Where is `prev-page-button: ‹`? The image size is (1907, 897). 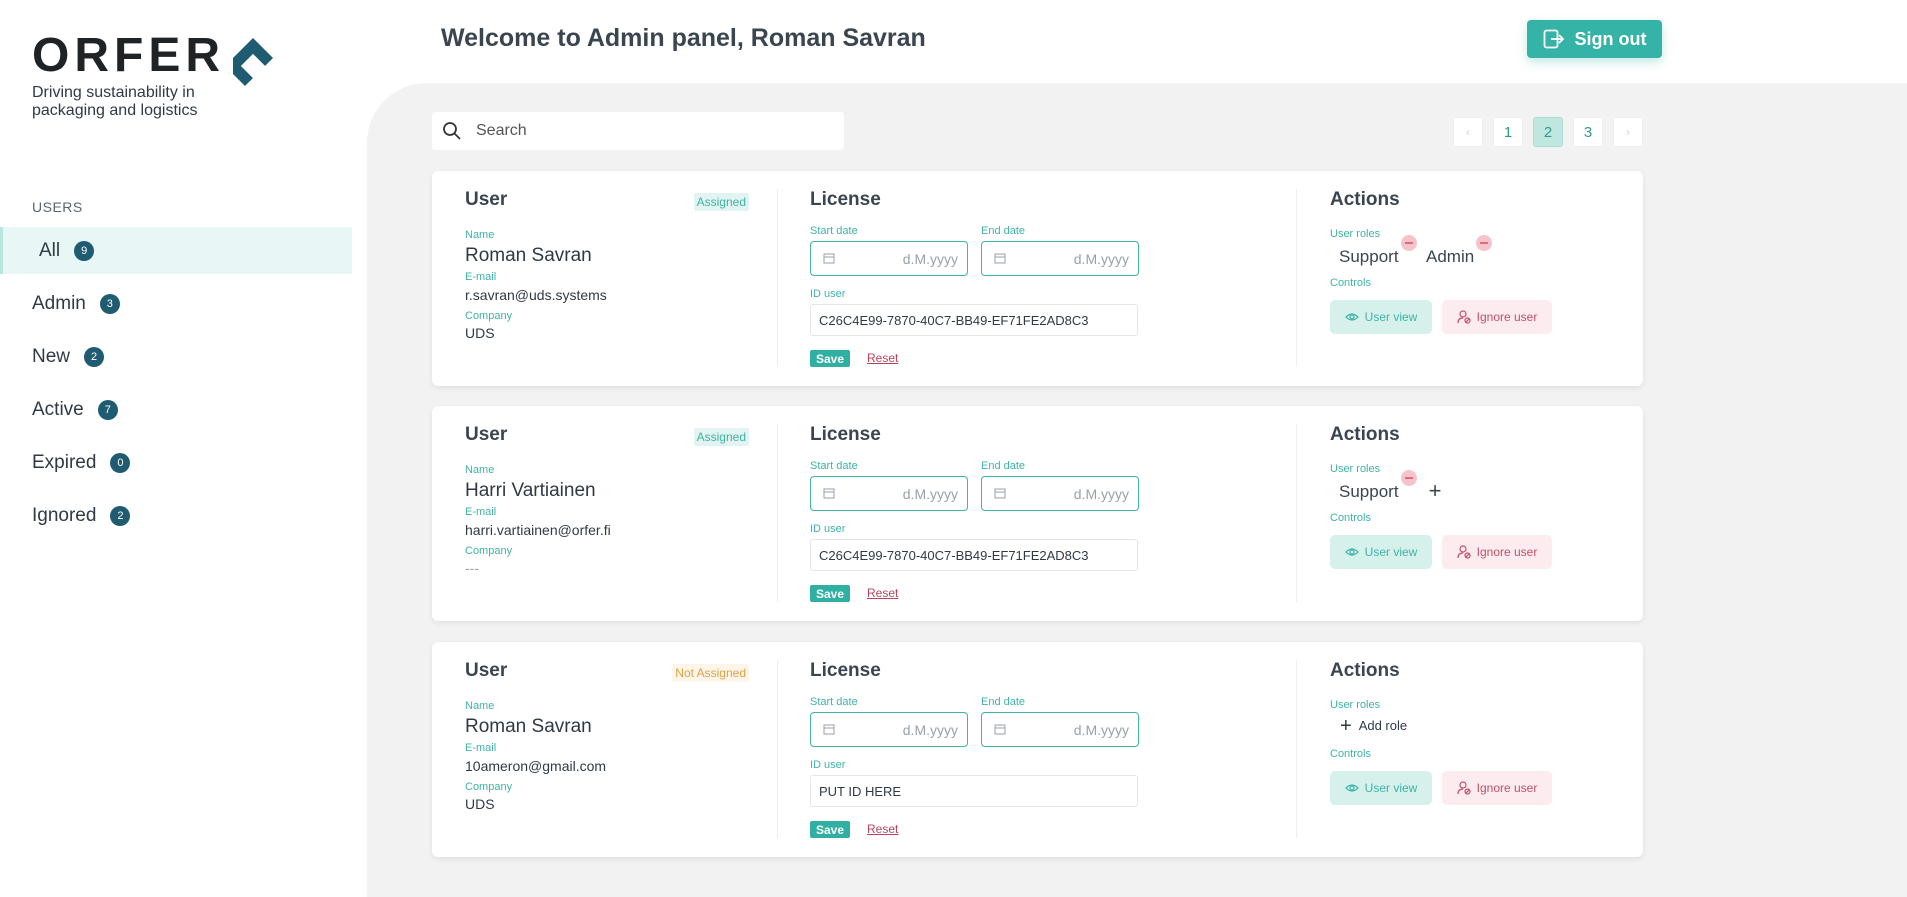 prev-page-button: ‹ is located at coordinates (1468, 132).